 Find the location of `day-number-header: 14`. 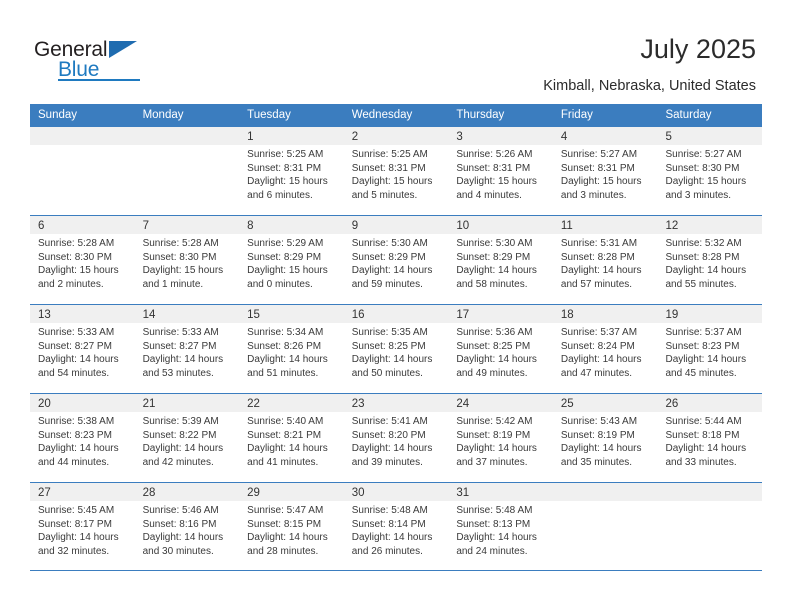

day-number-header: 14 is located at coordinates (187, 314).